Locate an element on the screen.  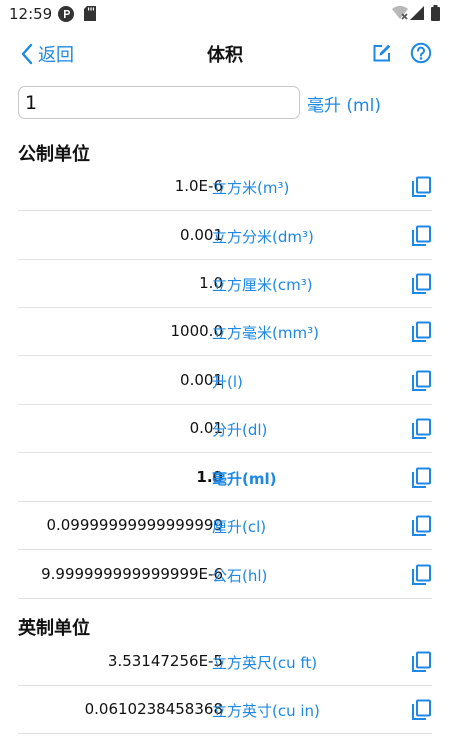
battery-icon is located at coordinates (435, 13).